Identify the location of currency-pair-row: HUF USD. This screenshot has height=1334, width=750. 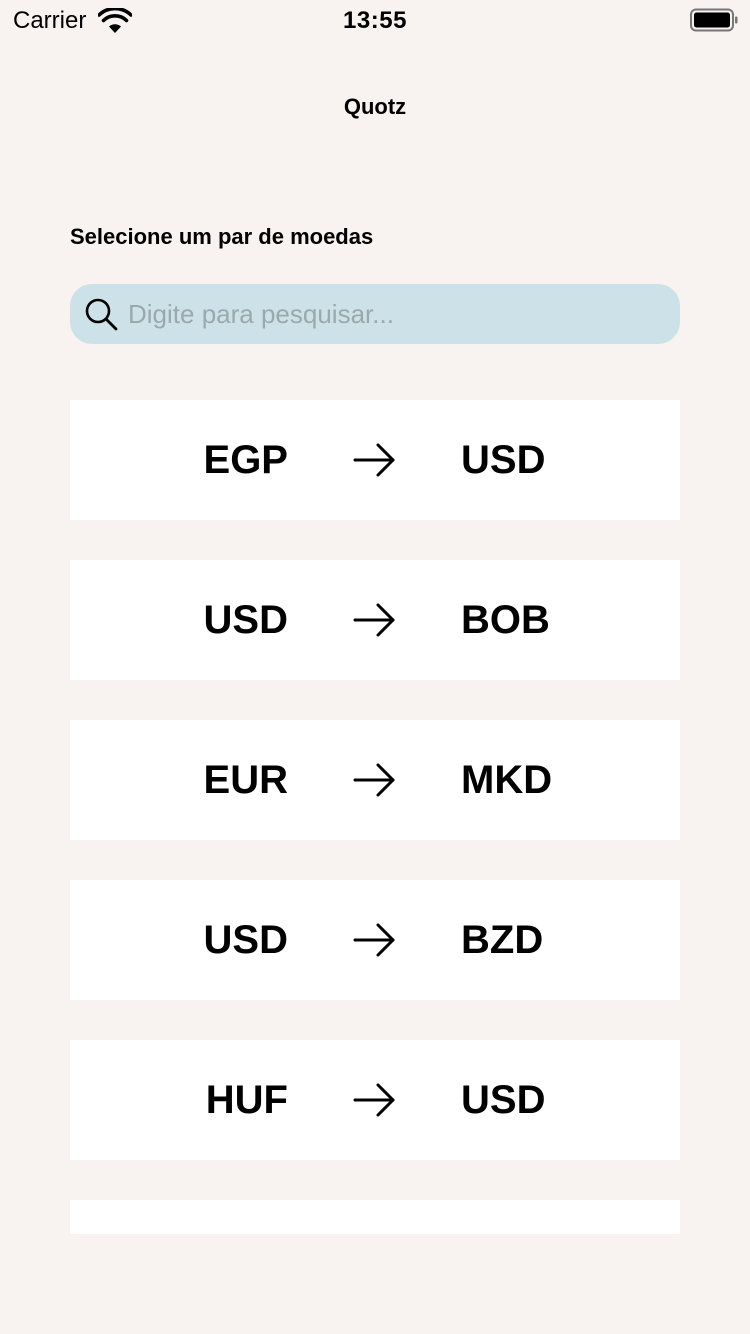
(375, 1100).